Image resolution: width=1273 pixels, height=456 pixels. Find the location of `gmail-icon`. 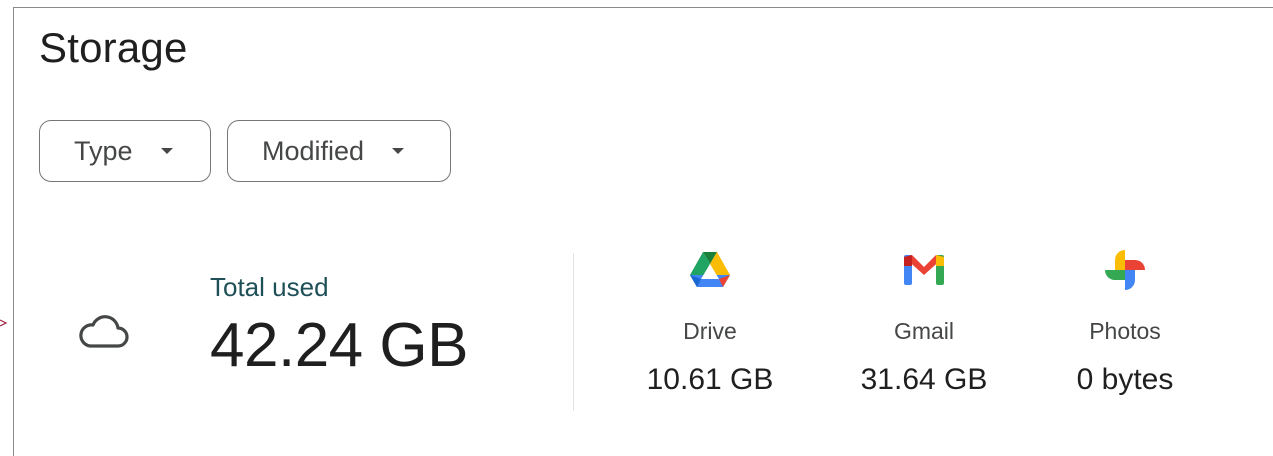

gmail-icon is located at coordinates (924, 270).